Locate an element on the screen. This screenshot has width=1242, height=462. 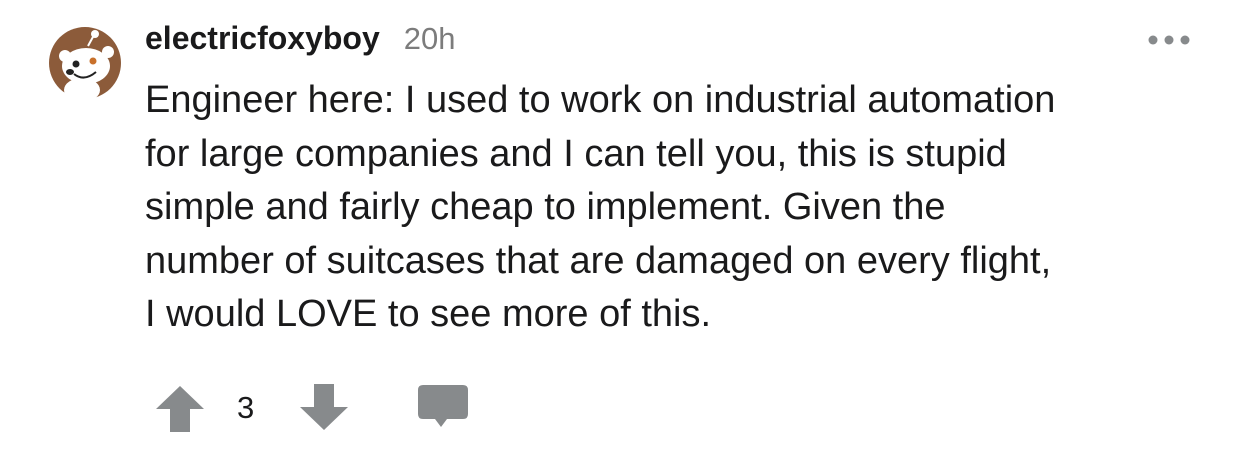
timestamp: 20h is located at coordinates (429, 38).